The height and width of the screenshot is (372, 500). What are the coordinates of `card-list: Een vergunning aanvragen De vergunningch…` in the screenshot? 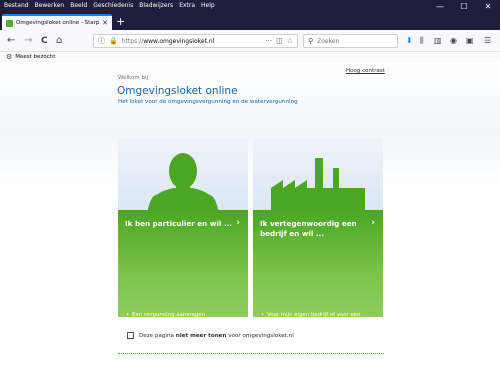 It's located at (185, 328).